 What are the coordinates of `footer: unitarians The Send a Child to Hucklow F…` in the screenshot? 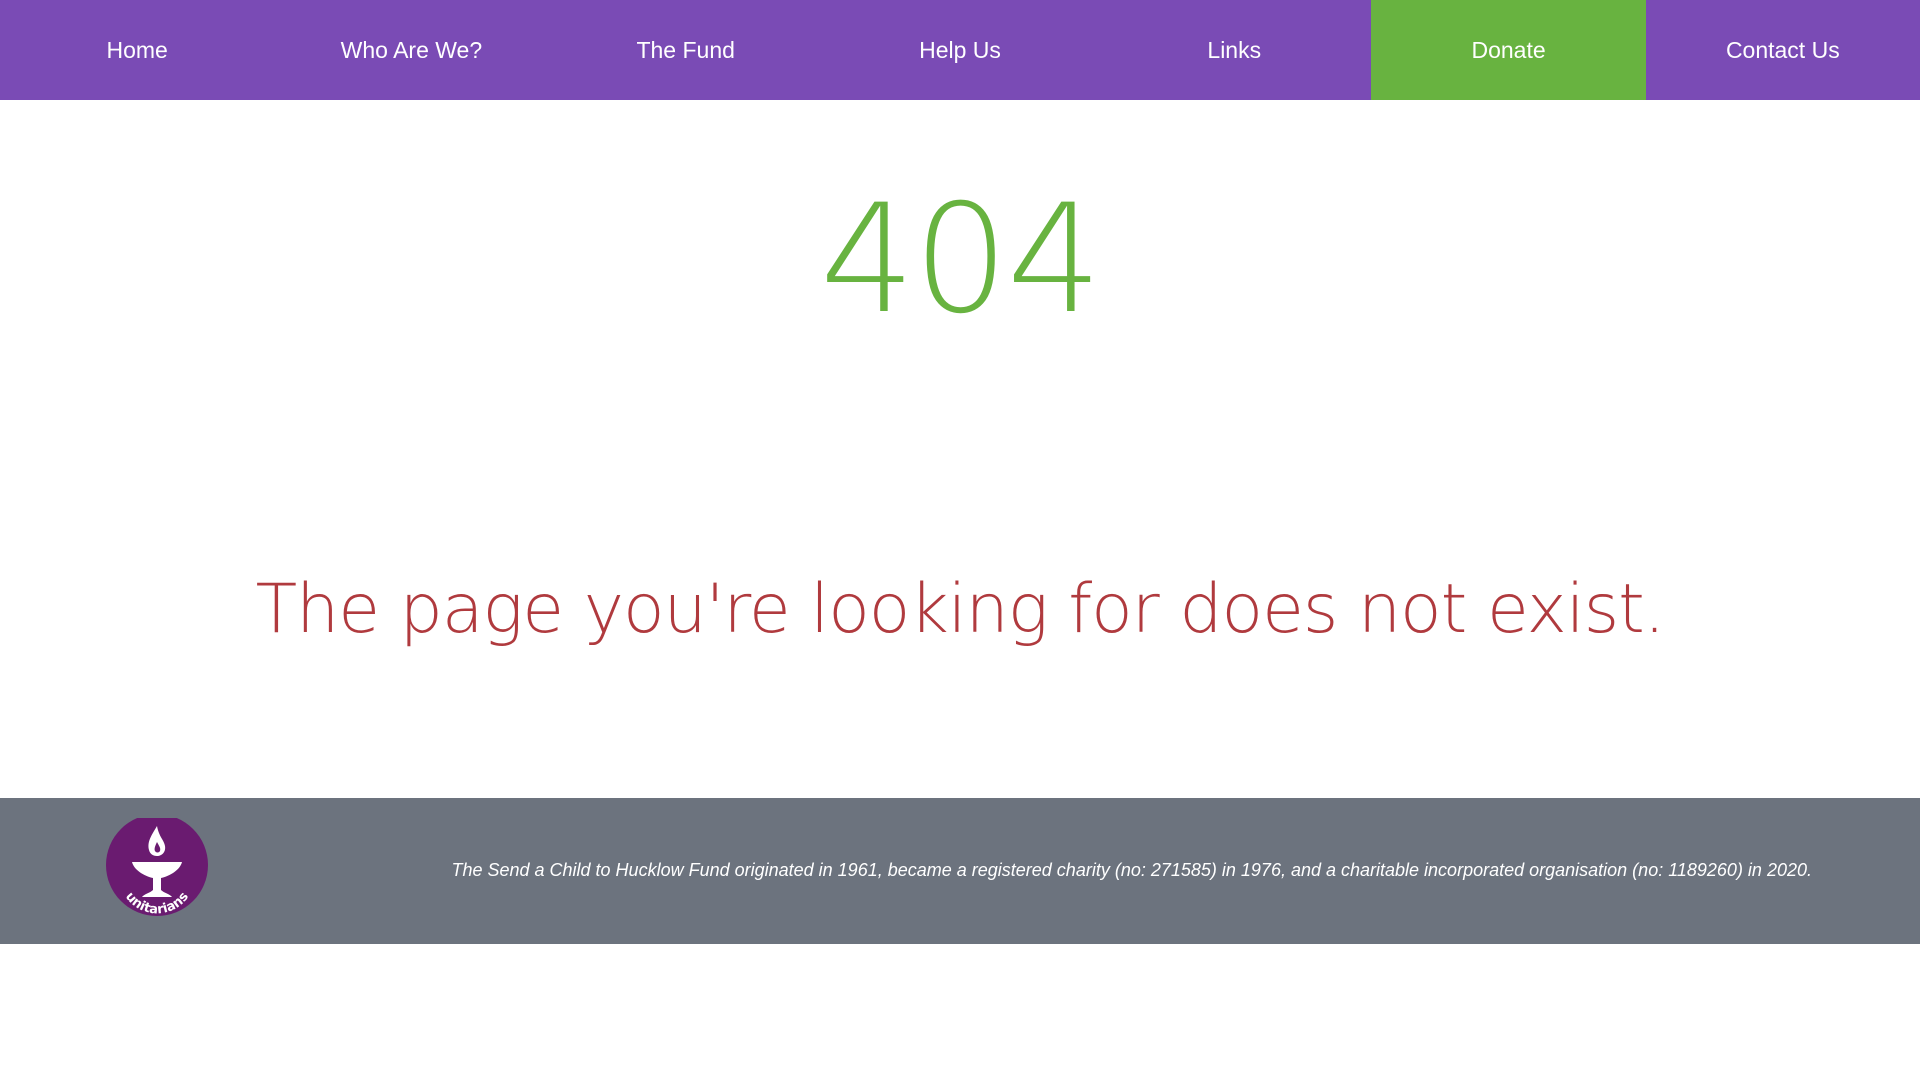 It's located at (960, 871).